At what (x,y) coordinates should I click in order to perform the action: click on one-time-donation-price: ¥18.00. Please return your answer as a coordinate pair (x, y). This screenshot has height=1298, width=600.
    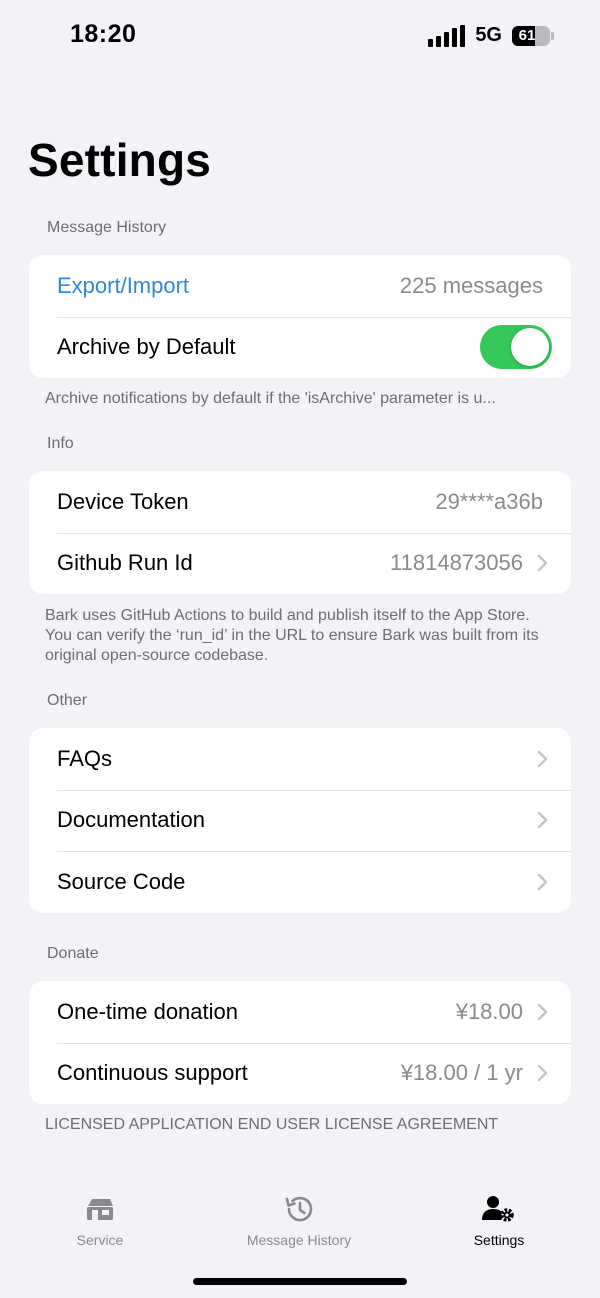
    Looking at the image, I should click on (489, 1011).